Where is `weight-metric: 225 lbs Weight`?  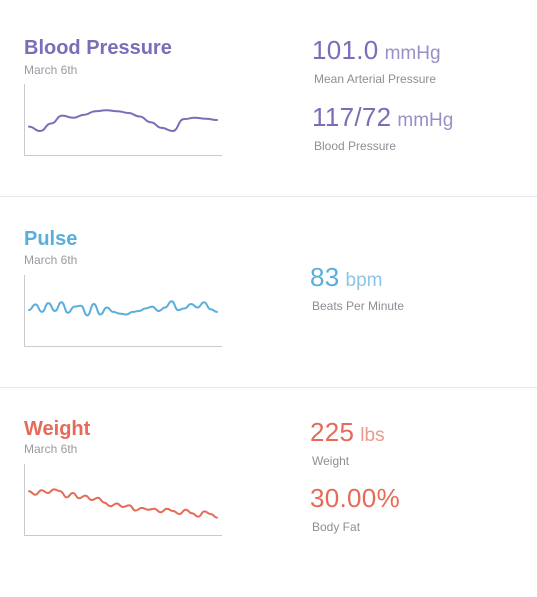
weight-metric: 225 lbs Weight is located at coordinates (347, 443).